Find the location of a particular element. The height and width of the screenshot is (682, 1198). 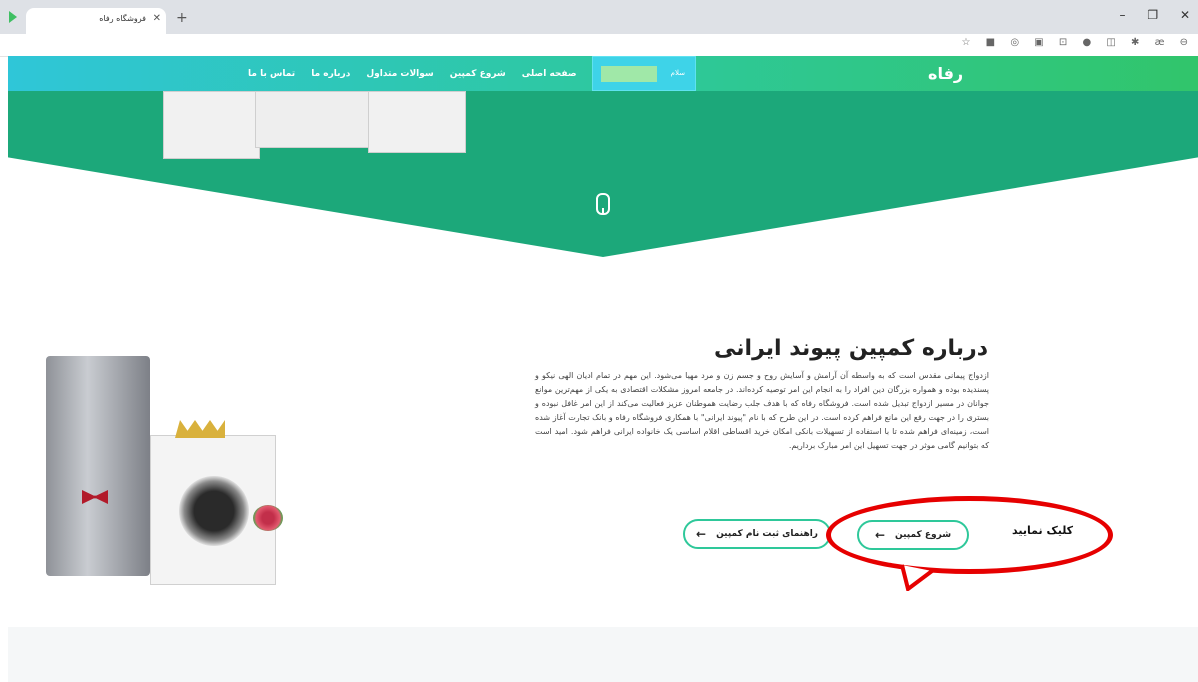

crown-decoration is located at coordinates (200, 429).